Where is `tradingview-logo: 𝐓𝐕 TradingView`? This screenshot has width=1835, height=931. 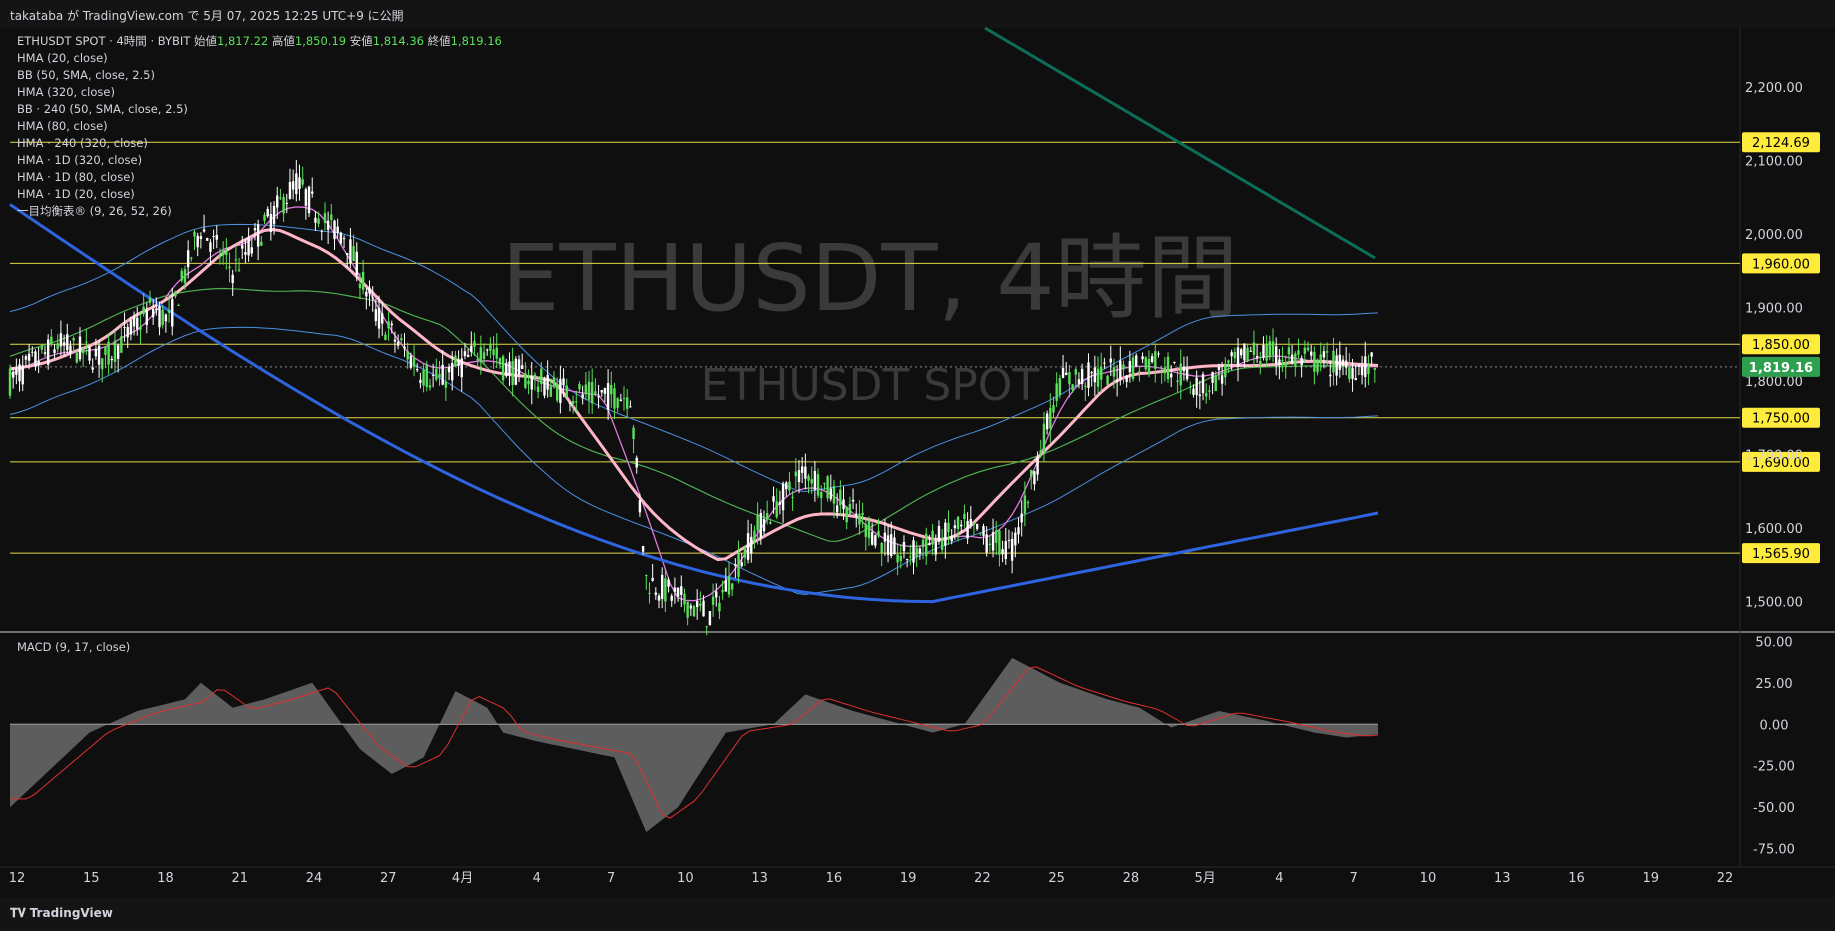
tradingview-logo: 𝐓𝐕 TradingView is located at coordinates (61, 913).